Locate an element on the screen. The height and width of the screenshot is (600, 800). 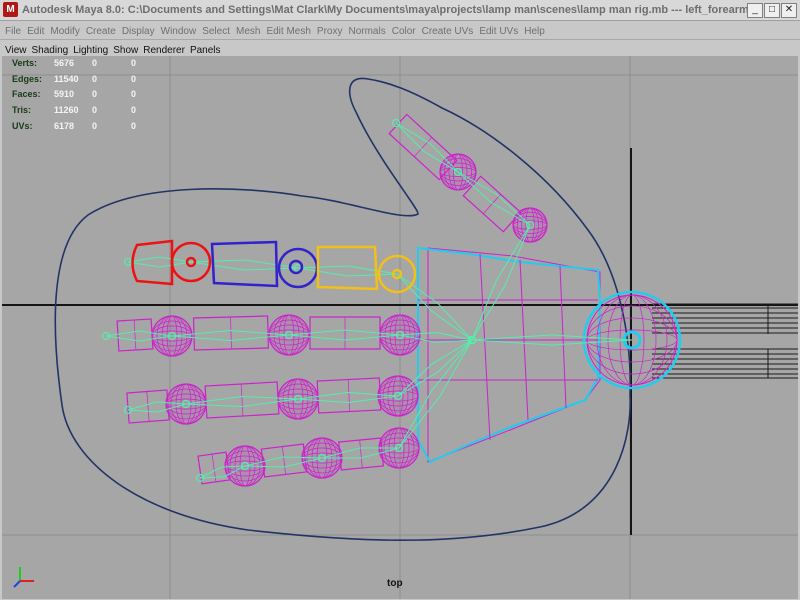
menu-edit-uvs: Edit UVs is located at coordinates (498, 32).